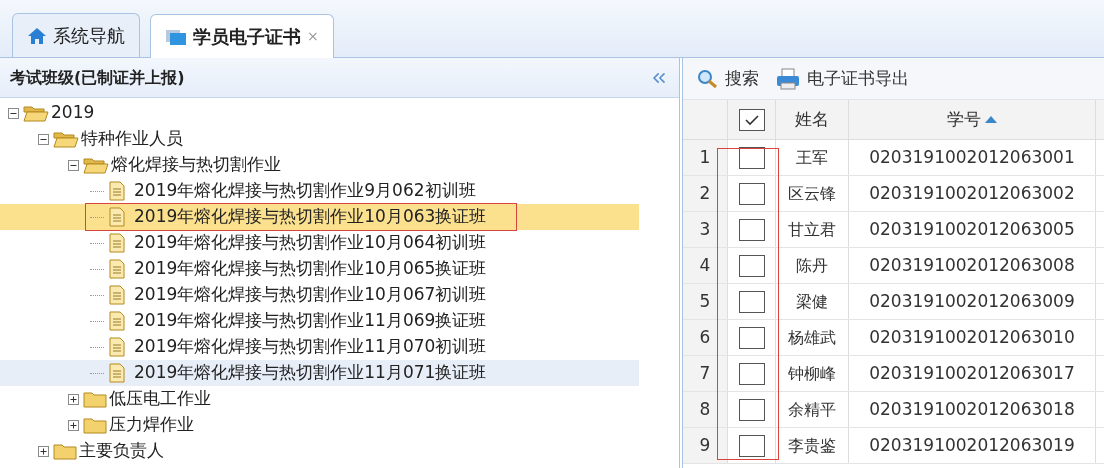 This screenshot has height=468, width=1104. I want to click on table-cell: 王军, so click(812, 157).